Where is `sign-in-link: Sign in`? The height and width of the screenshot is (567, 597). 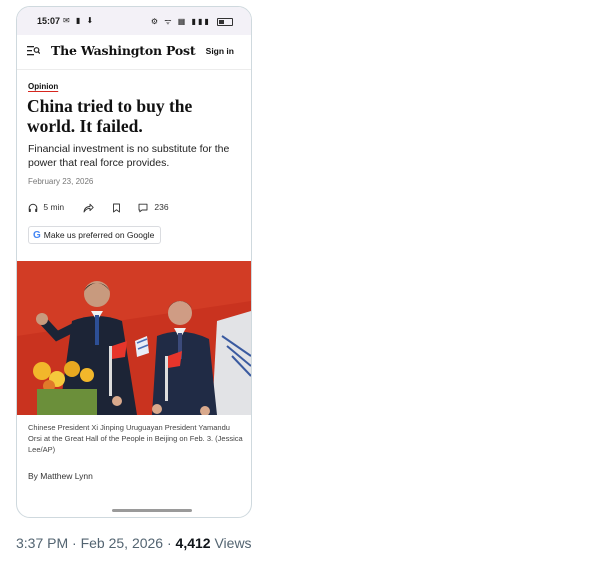 sign-in-link: Sign in is located at coordinates (220, 51).